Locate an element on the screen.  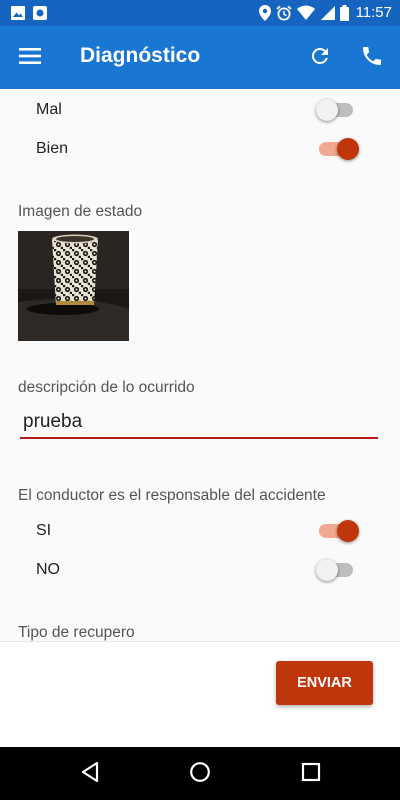
alarm-icon is located at coordinates (283, 12).